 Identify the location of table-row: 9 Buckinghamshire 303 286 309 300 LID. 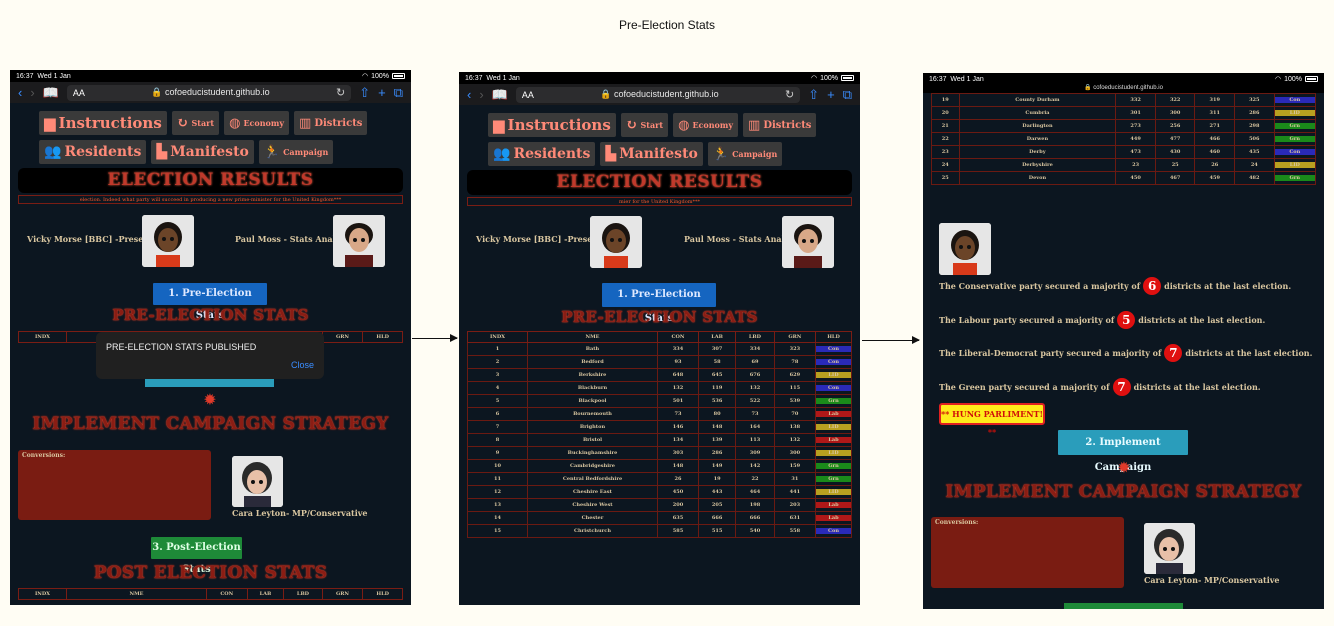
(659, 453).